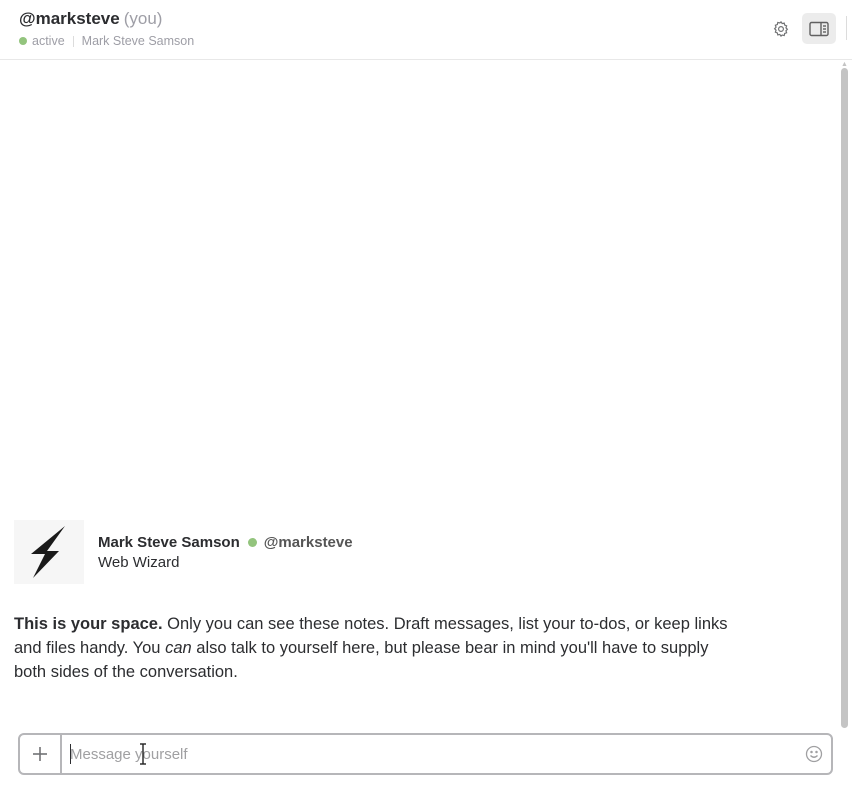 The width and height of the screenshot is (852, 796). I want to click on settings-button, so click(781, 28).